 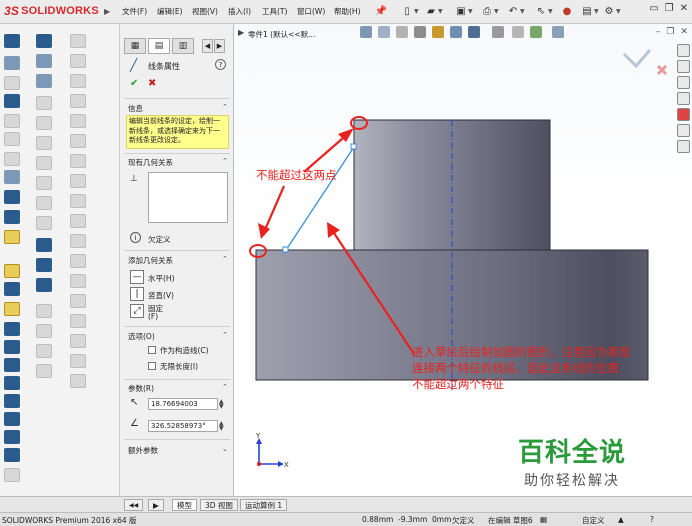 I want to click on instant3d-icon, so click(x=12, y=217).